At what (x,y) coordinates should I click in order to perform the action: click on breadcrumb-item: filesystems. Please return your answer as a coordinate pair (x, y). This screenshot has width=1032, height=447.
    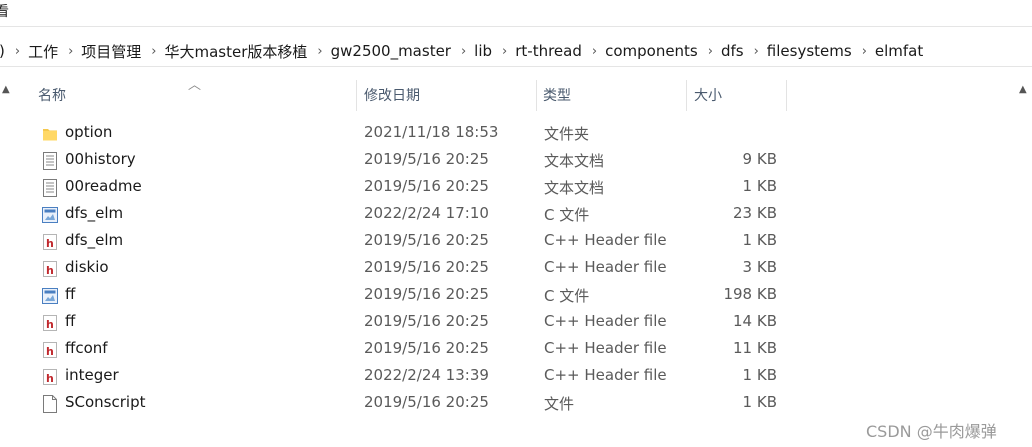
    Looking at the image, I should click on (809, 51).